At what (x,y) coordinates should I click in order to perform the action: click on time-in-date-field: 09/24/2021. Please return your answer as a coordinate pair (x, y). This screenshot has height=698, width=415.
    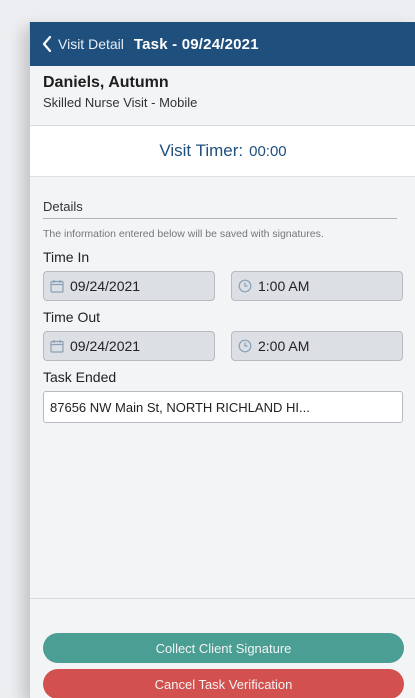
    Looking at the image, I should click on (129, 286).